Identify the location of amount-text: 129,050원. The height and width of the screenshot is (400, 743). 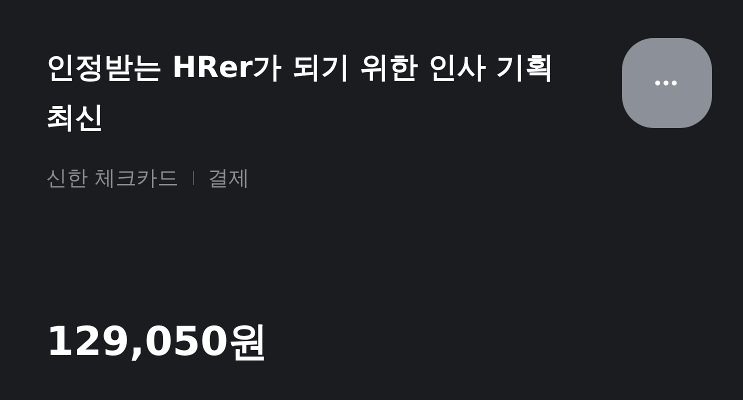
(158, 342).